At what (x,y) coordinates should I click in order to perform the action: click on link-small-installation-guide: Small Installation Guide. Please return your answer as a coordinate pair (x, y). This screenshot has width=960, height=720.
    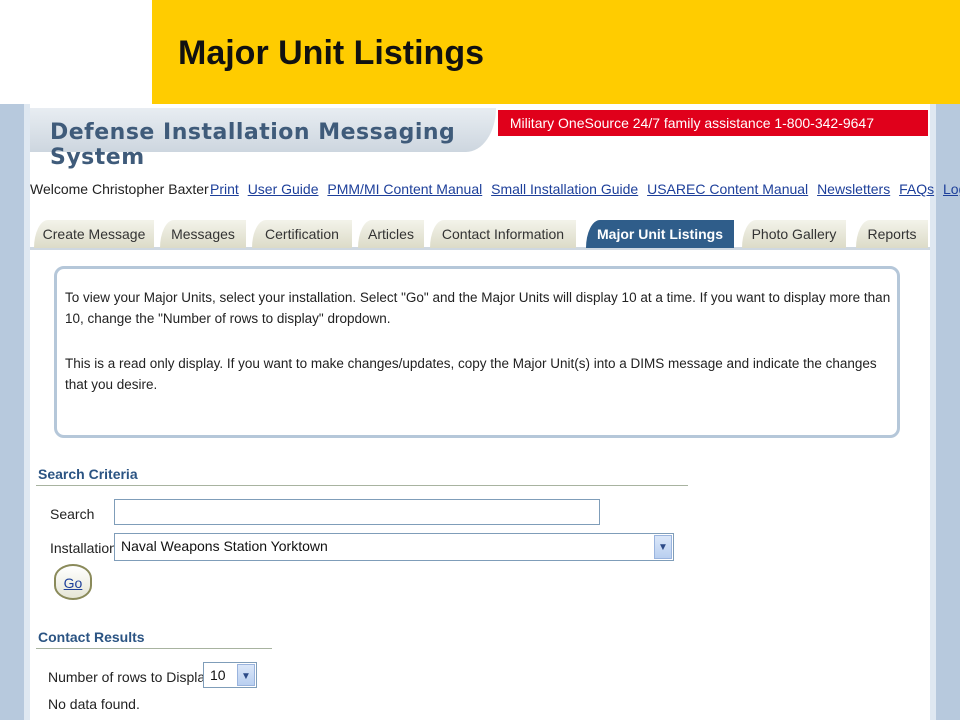
    Looking at the image, I should click on (564, 189).